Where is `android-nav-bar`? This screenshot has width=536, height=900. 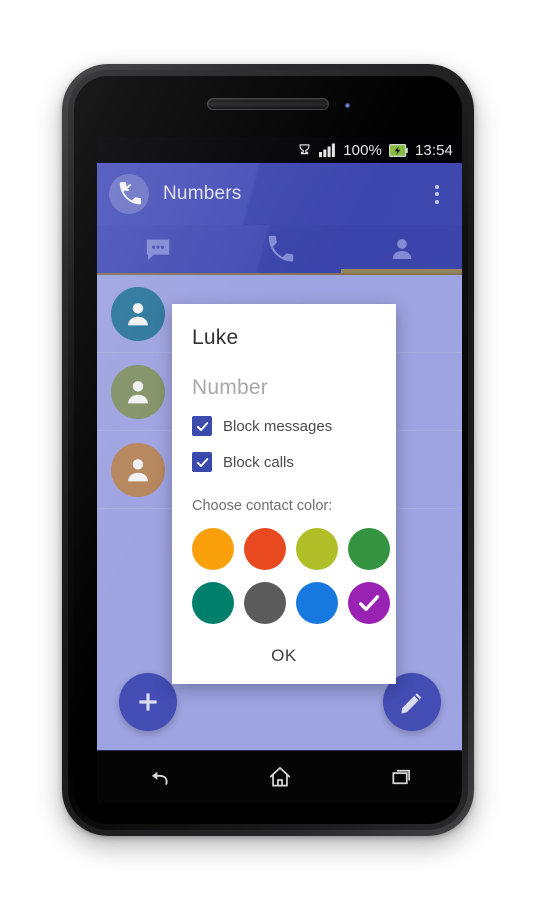 android-nav-bar is located at coordinates (279, 776).